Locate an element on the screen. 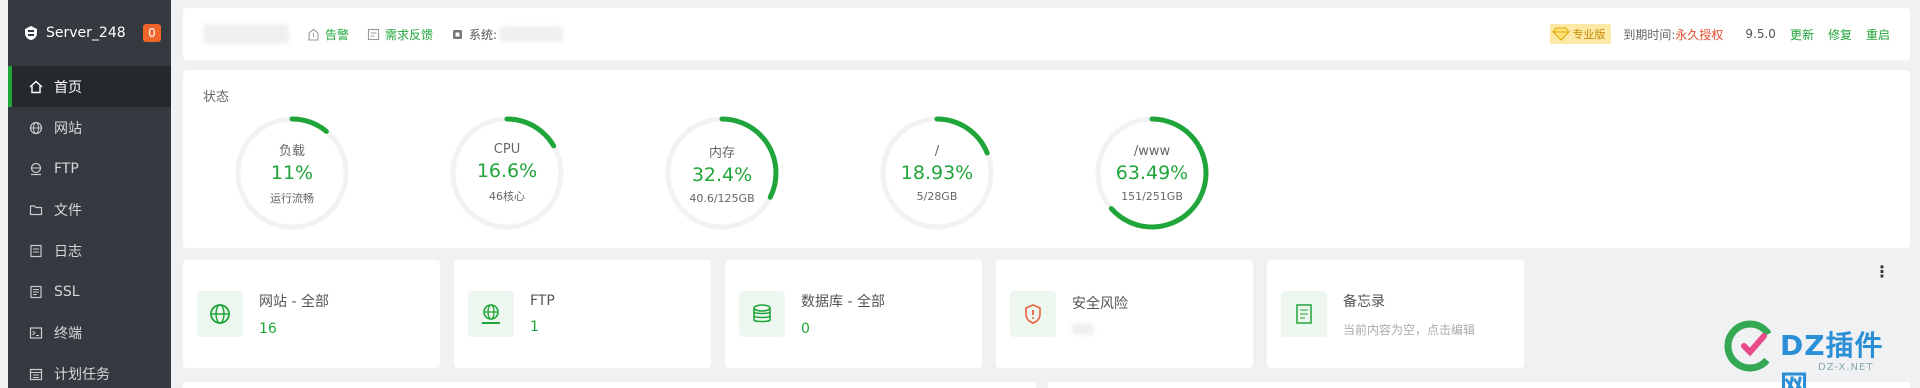 This screenshot has width=1920, height=388. security-risk-card: 安全风险 is located at coordinates (1124, 314).